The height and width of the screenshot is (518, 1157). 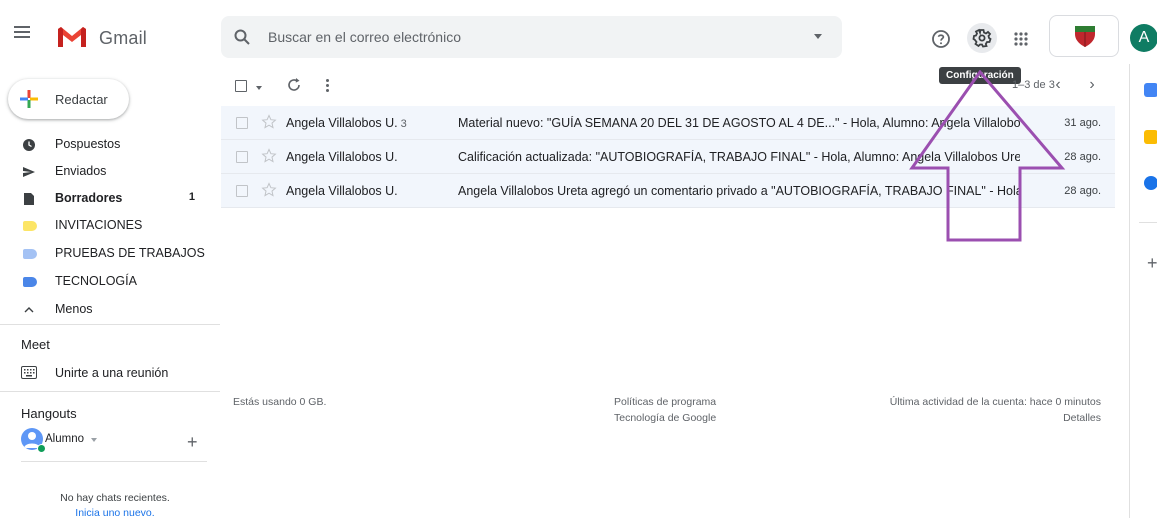 What do you see at coordinates (41, 448) in the screenshot?
I see `online-status-icon` at bounding box center [41, 448].